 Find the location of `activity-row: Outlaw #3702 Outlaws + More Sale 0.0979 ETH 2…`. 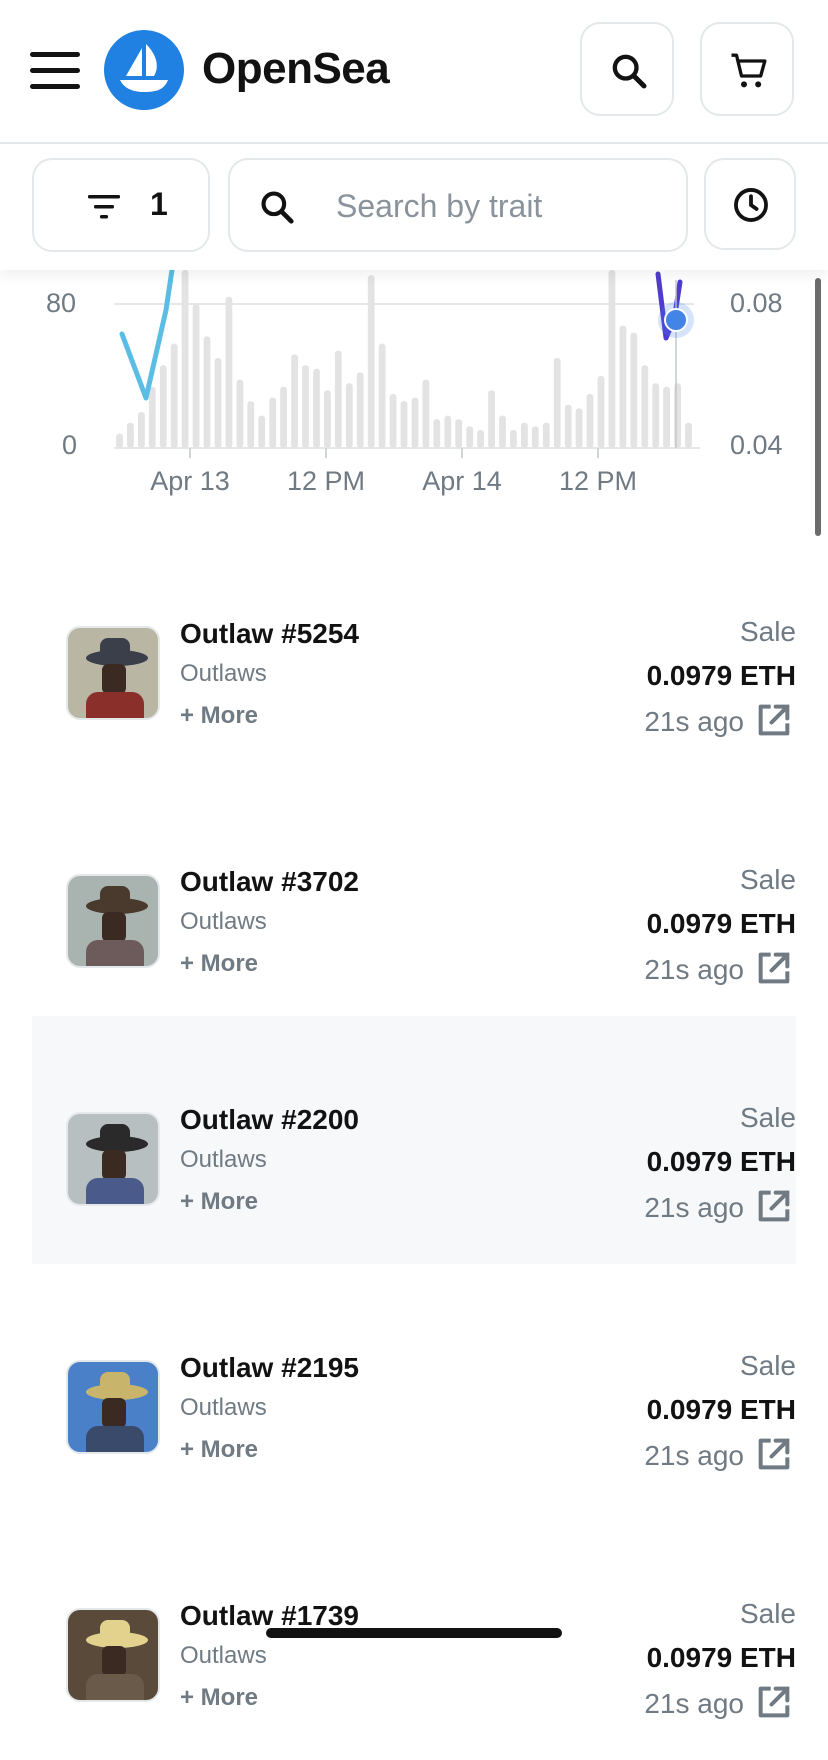

activity-row: Outlaw #3702 Outlaws + More Sale 0.0979 ETH 2… is located at coordinates (414, 902).